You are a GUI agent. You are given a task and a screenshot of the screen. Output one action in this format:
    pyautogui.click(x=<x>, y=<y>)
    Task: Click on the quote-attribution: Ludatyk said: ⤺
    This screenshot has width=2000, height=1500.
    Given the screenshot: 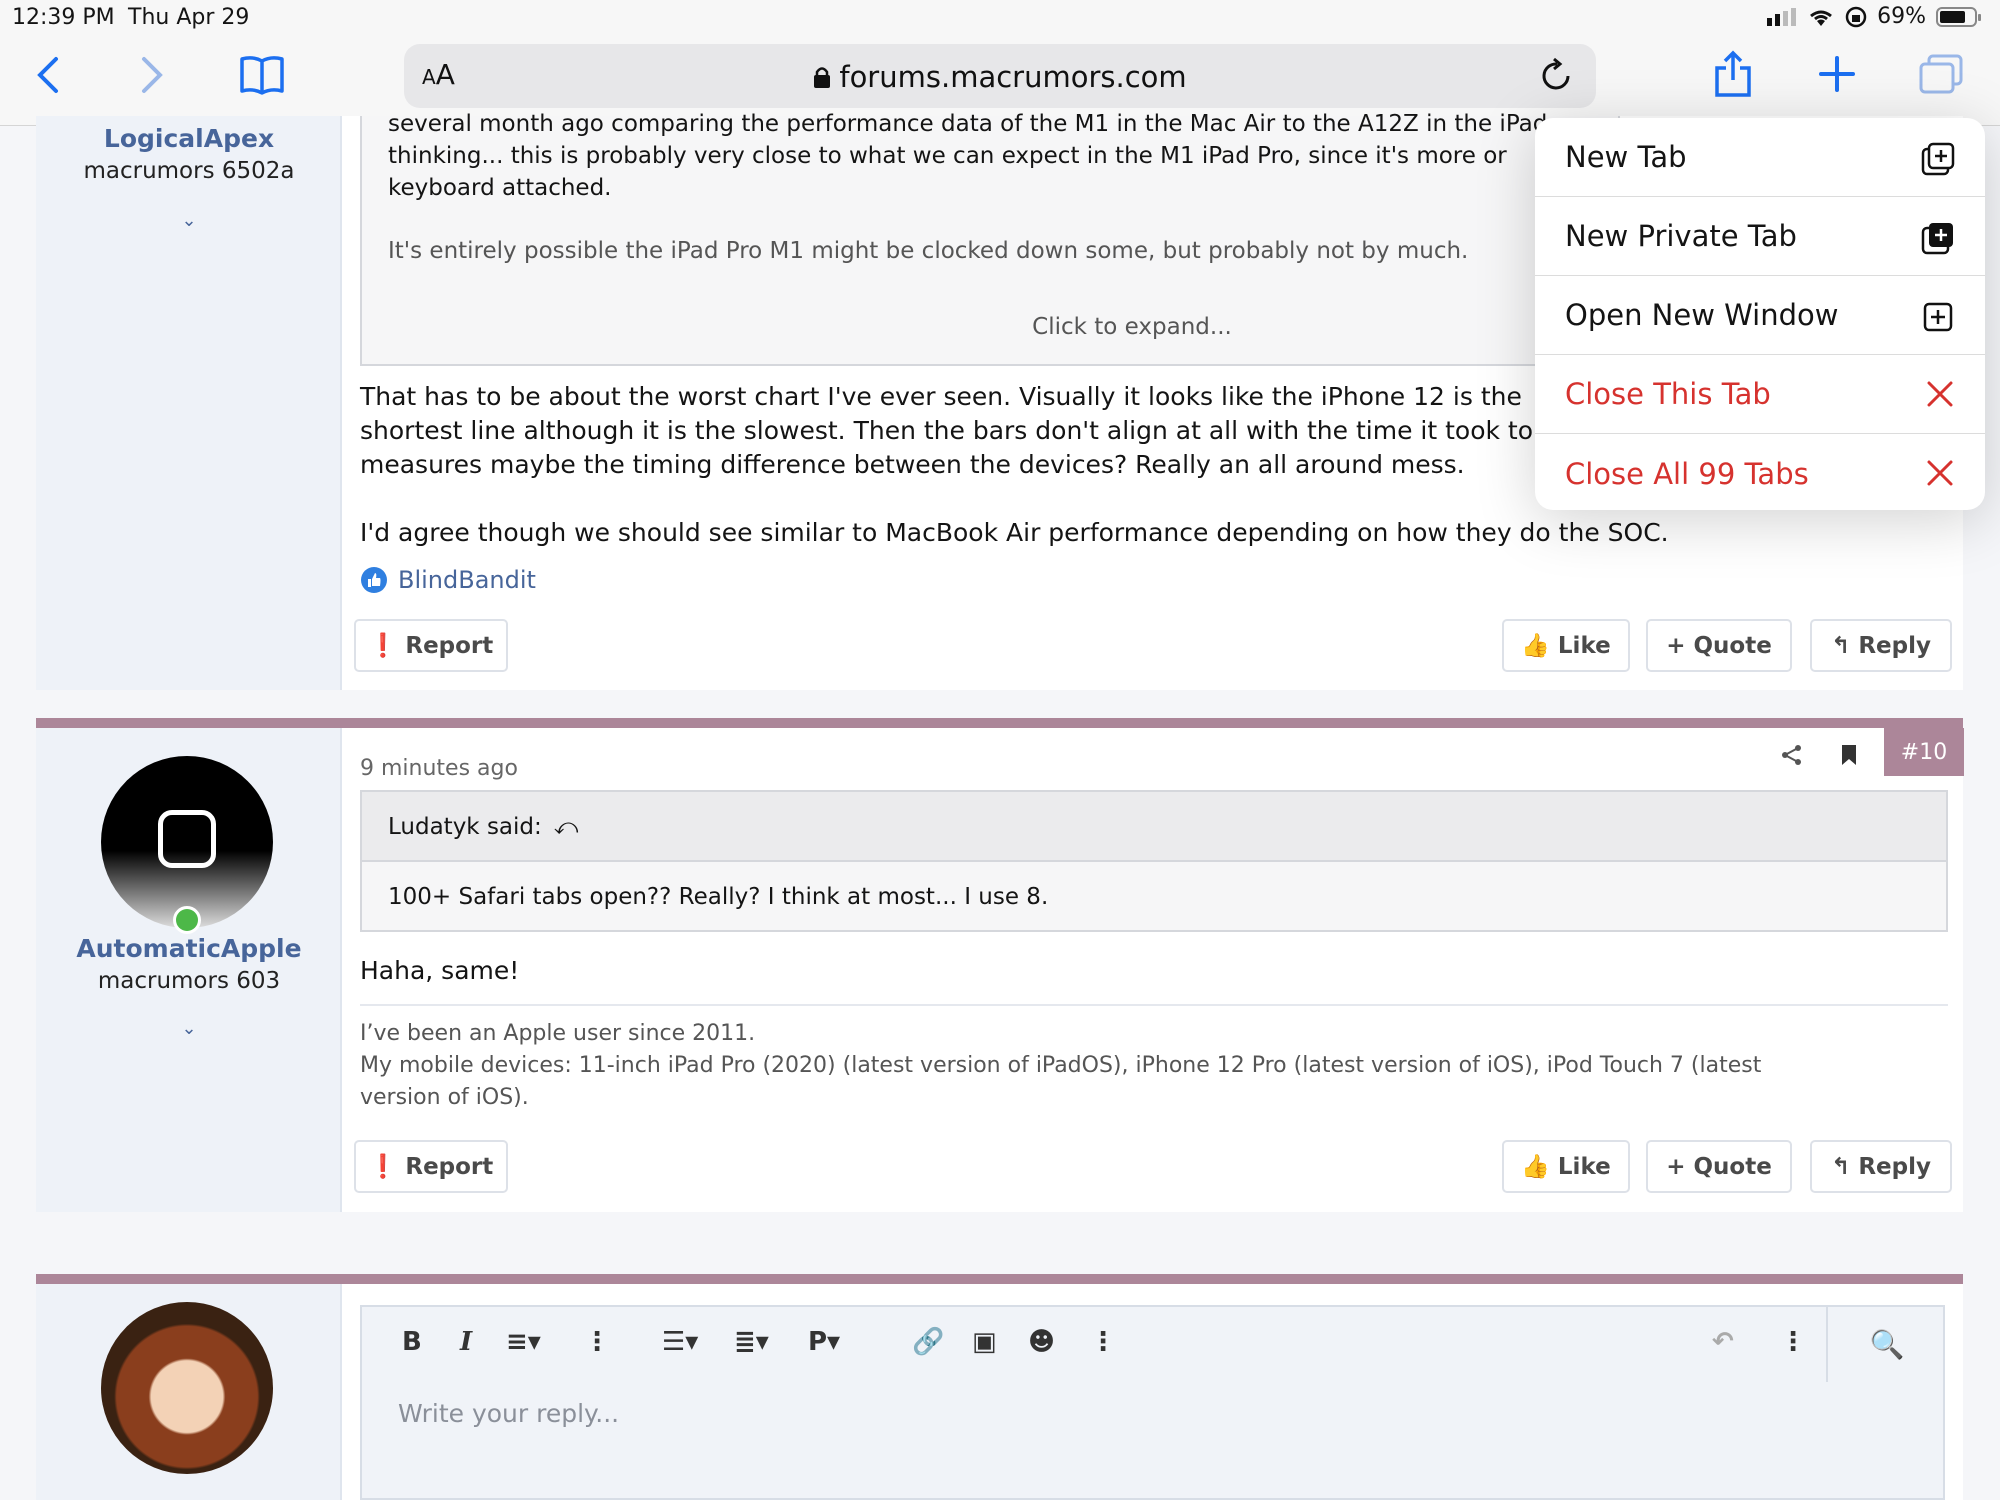 What is the action you would take?
    pyautogui.click(x=483, y=827)
    